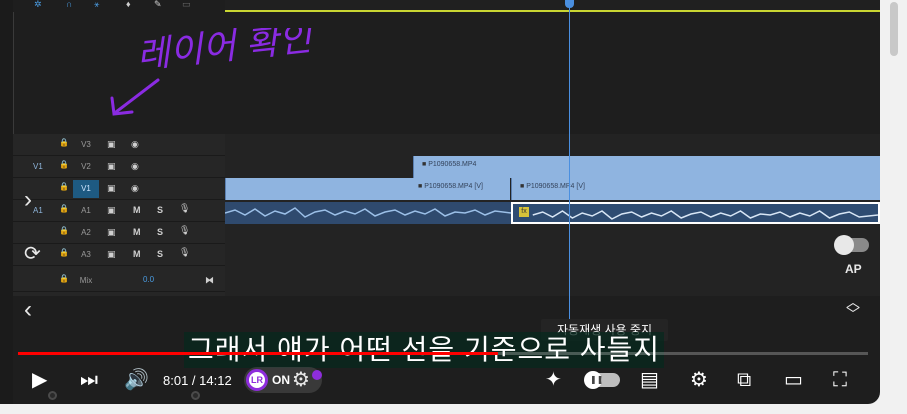  Describe the element at coordinates (646, 167) in the screenshot. I see `clip-v2: P1090658.MP4` at that location.